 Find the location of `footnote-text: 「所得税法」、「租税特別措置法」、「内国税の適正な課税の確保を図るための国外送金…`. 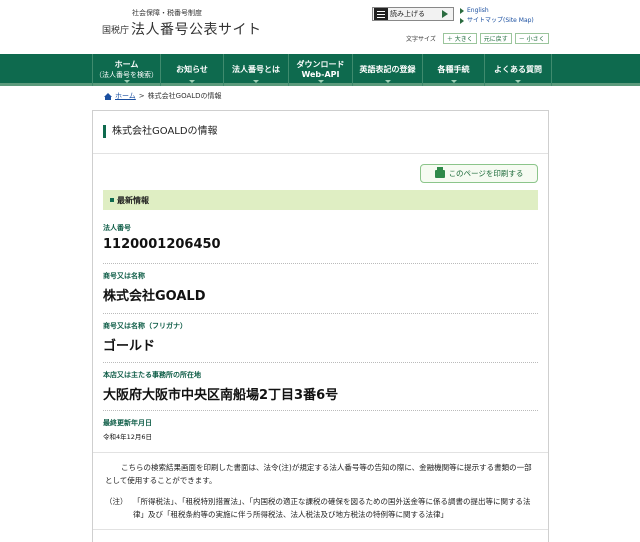

footnote-text: 「所得税法」、「租税特別措置法」、「内国税の適正な課税の確保を図るための国外送金… is located at coordinates (332, 508).